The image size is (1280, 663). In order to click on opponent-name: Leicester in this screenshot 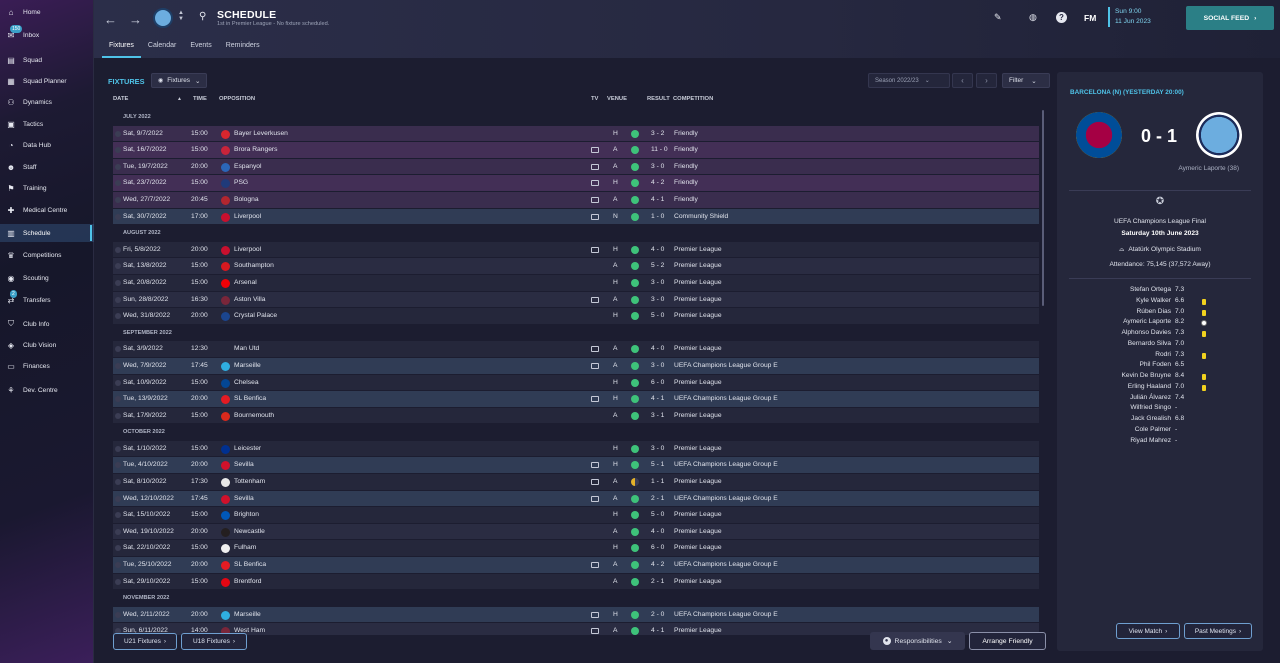, I will do `click(247, 449)`.